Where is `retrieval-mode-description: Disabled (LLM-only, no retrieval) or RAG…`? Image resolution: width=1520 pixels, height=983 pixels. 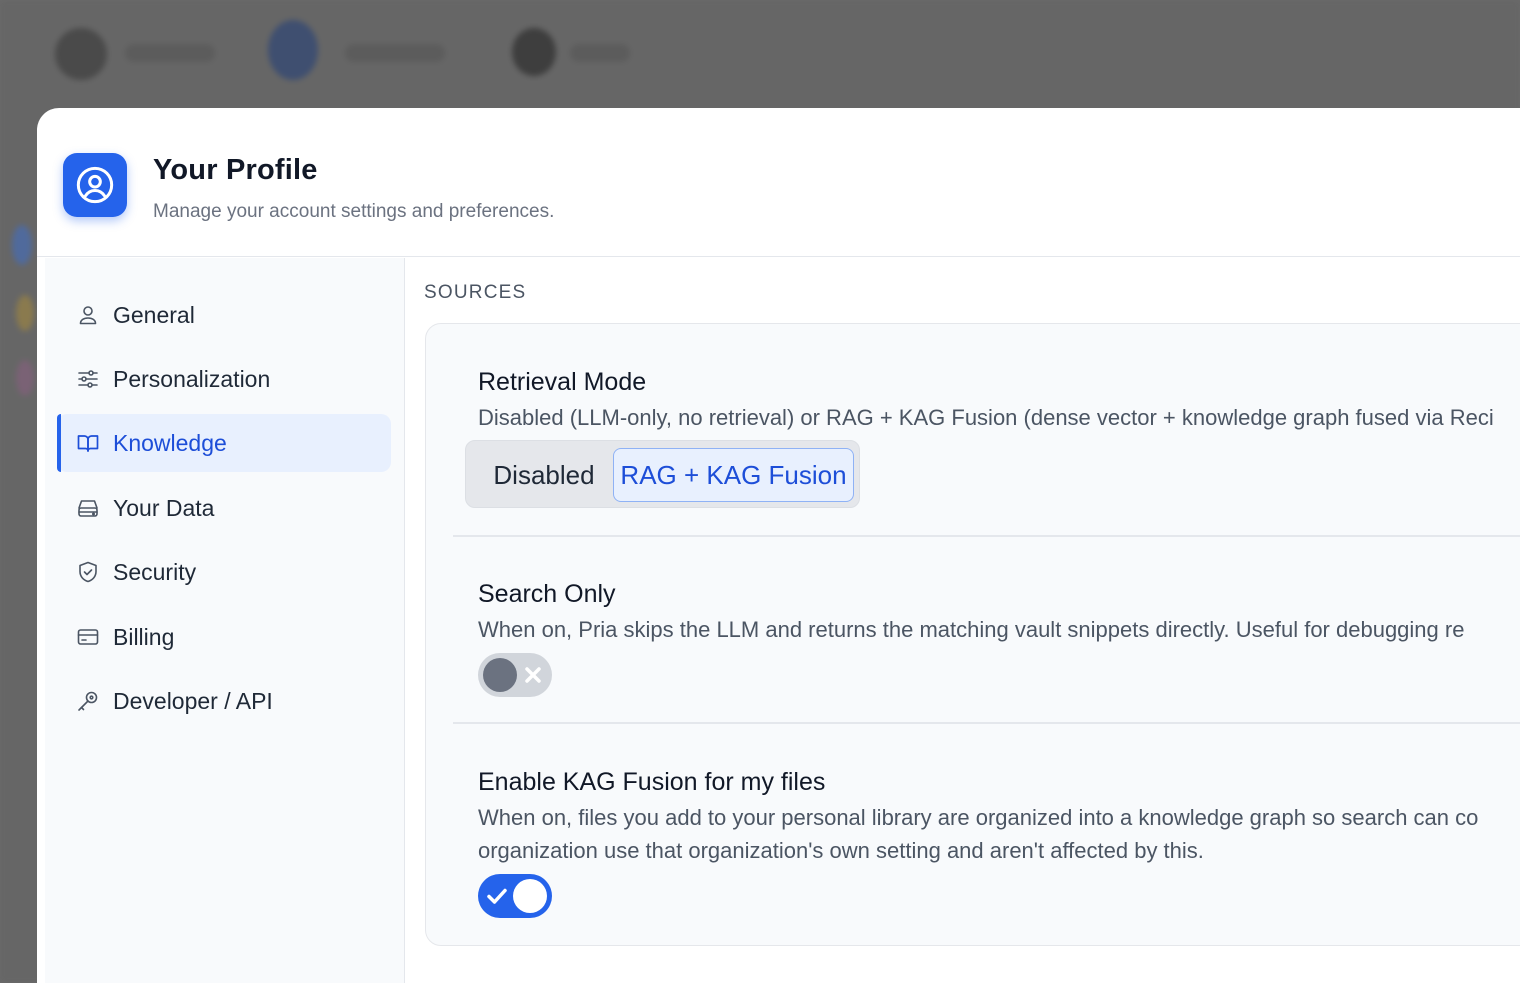 retrieval-mode-description: Disabled (LLM-only, no retrieval) or RAG… is located at coordinates (986, 417).